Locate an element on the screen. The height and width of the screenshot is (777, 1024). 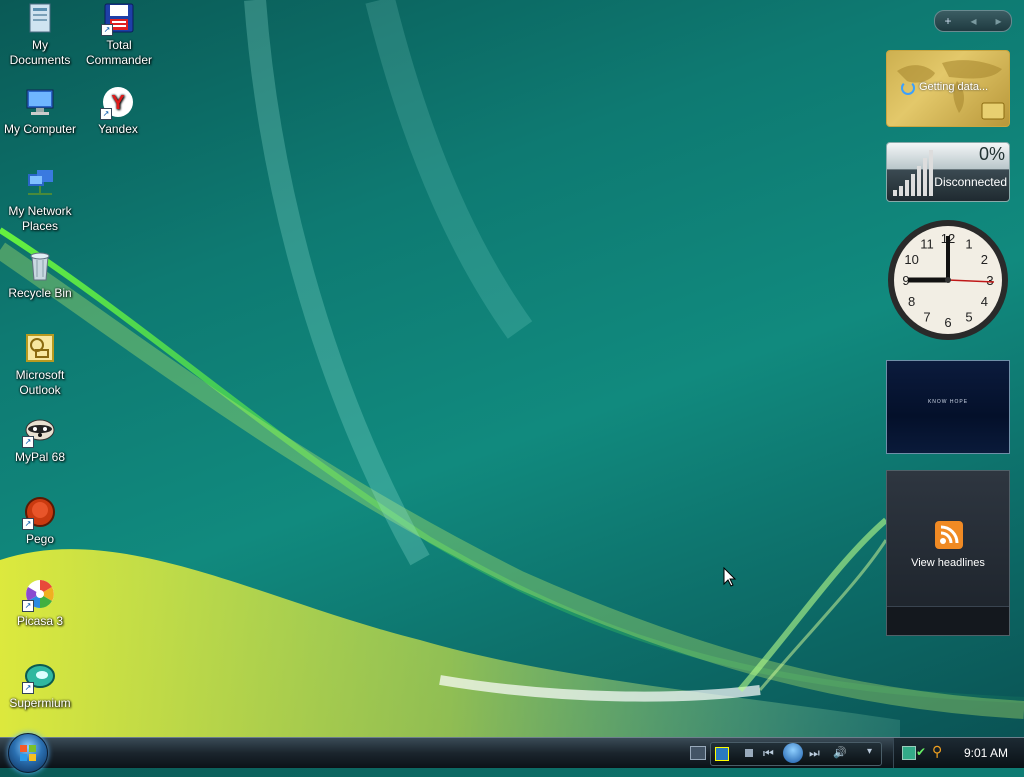
stop-icon is located at coordinates (749, 753).